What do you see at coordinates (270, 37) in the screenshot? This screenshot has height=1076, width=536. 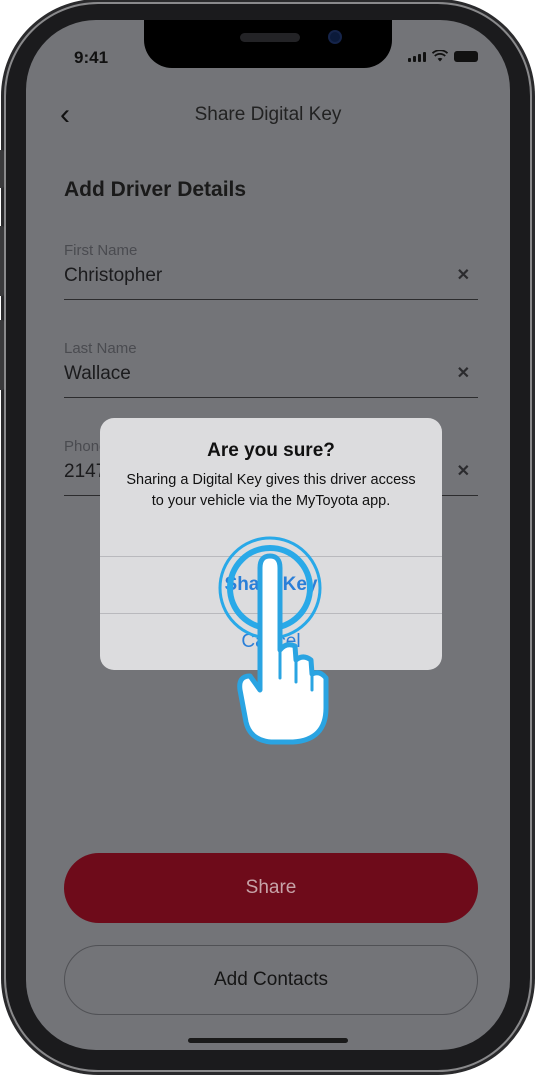 I see `speaker-grille` at bounding box center [270, 37].